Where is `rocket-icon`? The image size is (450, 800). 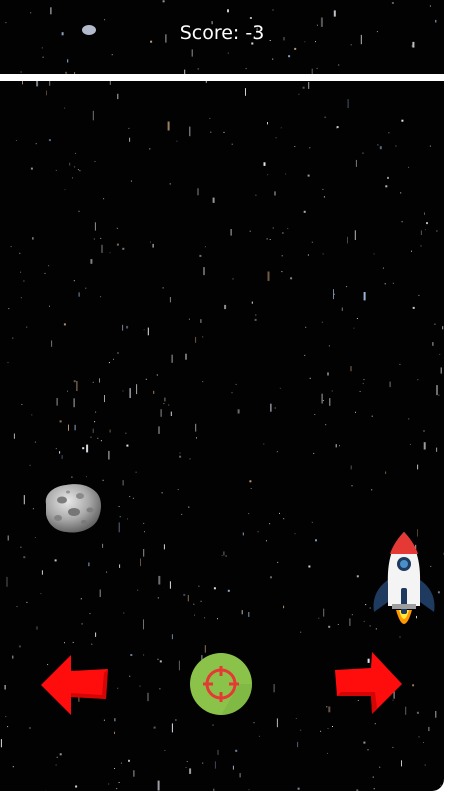
rocket-icon is located at coordinates (404, 578).